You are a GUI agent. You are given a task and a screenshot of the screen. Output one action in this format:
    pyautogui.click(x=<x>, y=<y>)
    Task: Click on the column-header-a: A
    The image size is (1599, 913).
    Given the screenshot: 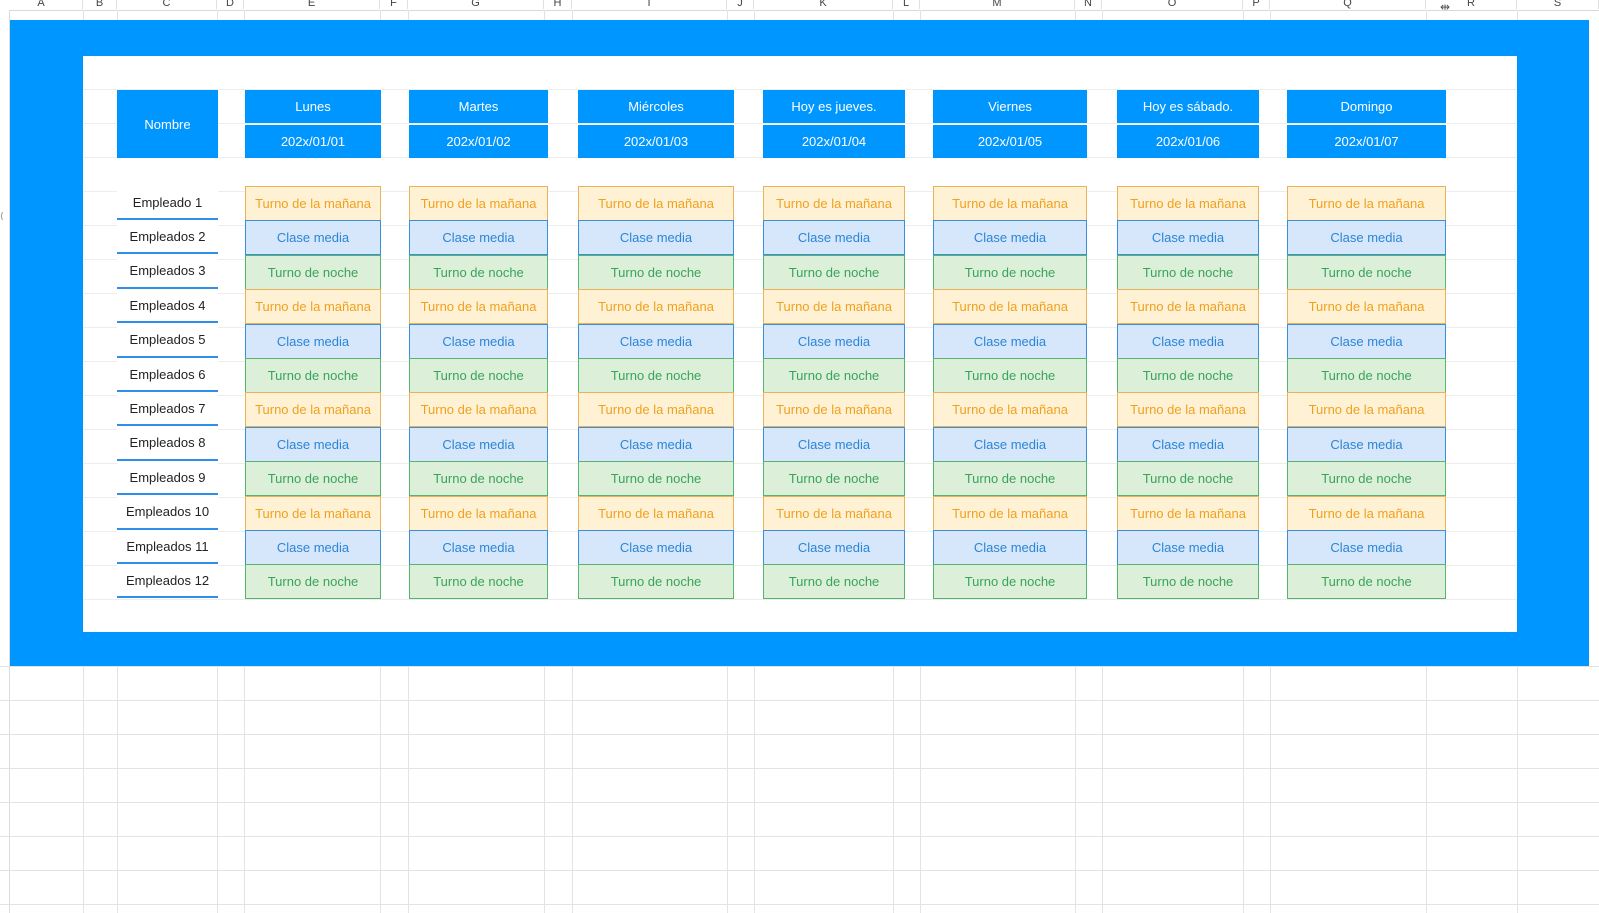 What is the action you would take?
    pyautogui.click(x=41, y=4)
    